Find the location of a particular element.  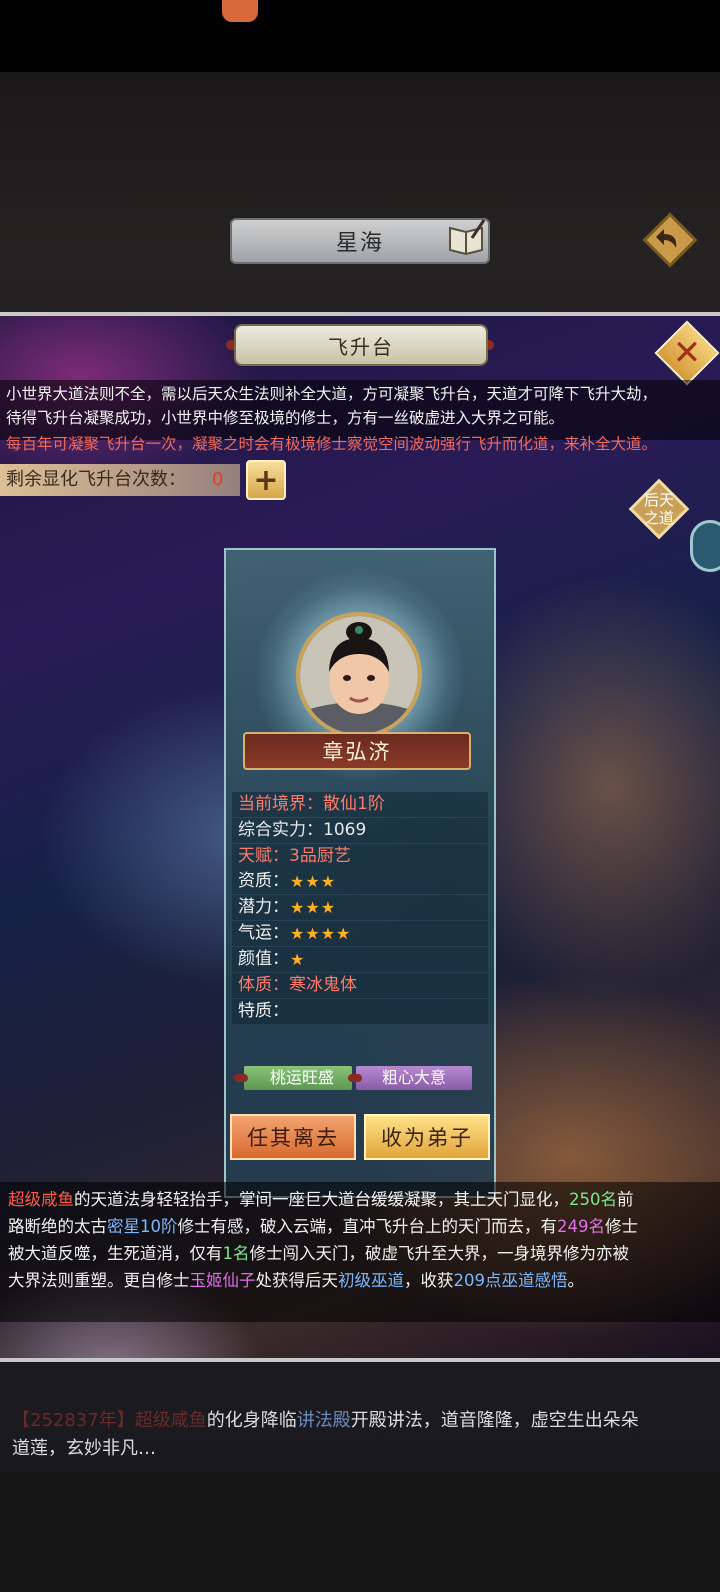

back-button is located at coordinates (670, 240).